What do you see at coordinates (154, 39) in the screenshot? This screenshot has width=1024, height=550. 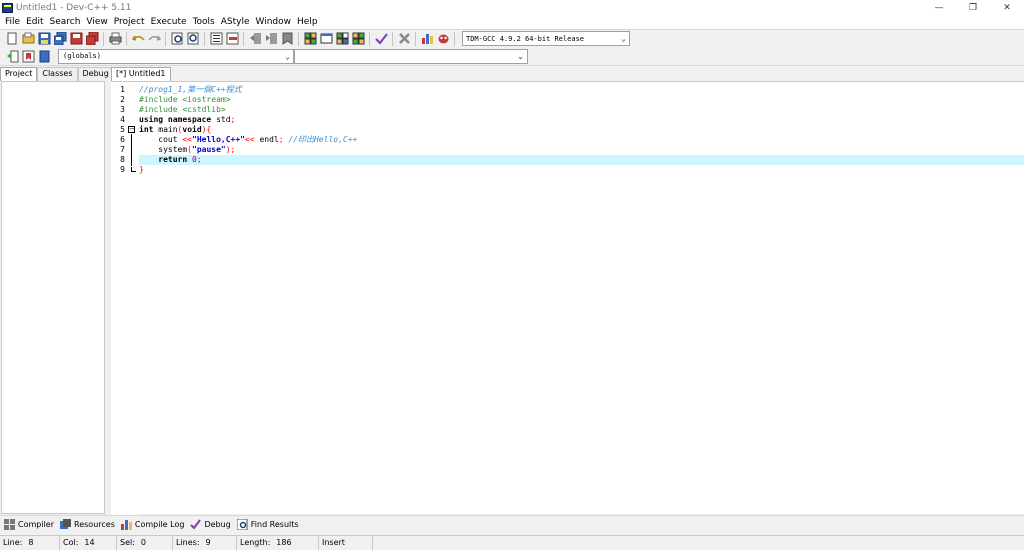 I see `redo-icon` at bounding box center [154, 39].